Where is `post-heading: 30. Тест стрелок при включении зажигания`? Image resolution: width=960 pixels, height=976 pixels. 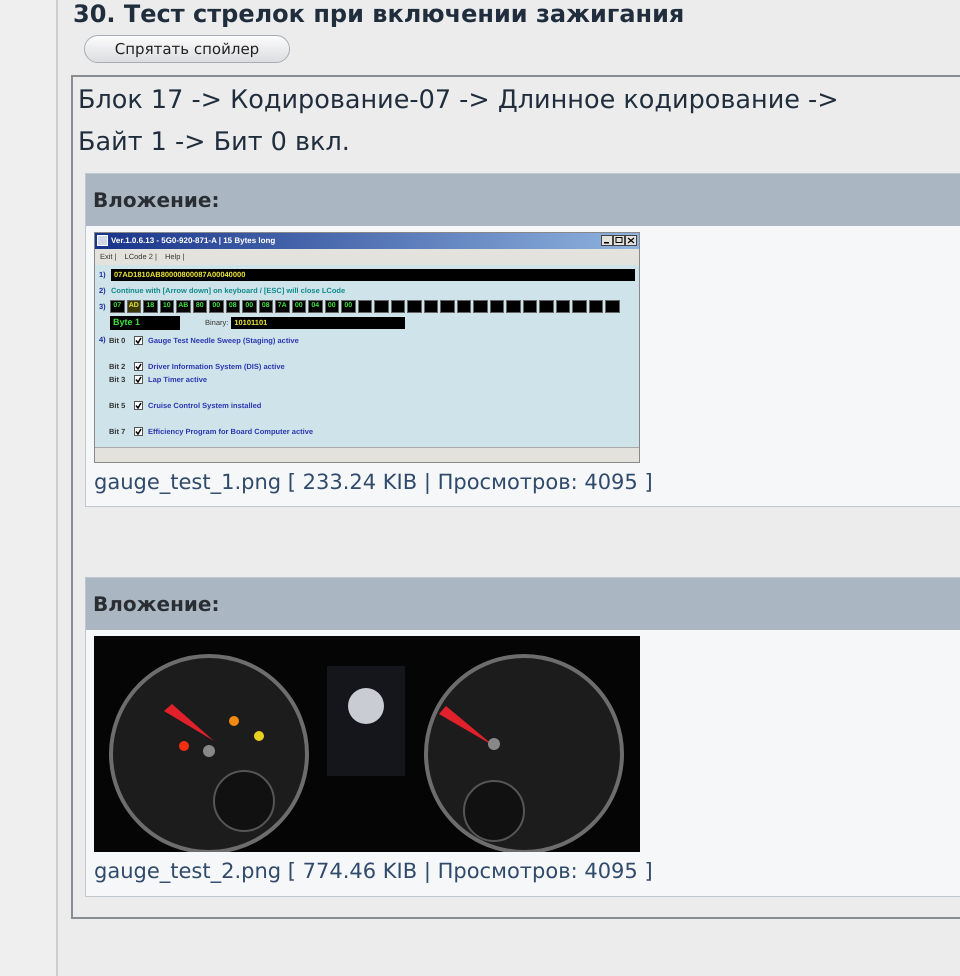 post-heading: 30. Тест стрелок при включении зажигания is located at coordinates (379, 14).